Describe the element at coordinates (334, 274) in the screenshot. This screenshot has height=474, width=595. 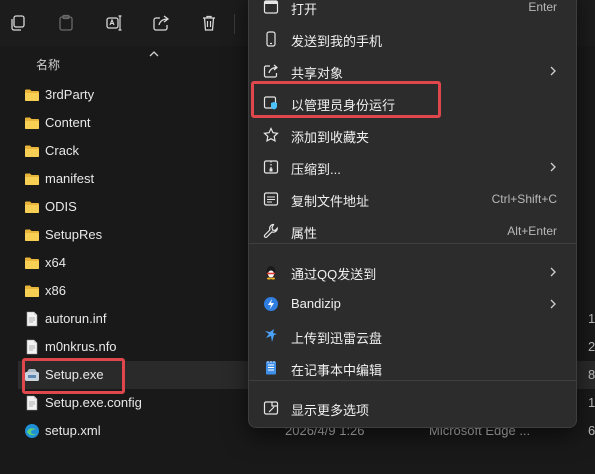
I see `menu-item-label: 通过QQ发送到` at that location.